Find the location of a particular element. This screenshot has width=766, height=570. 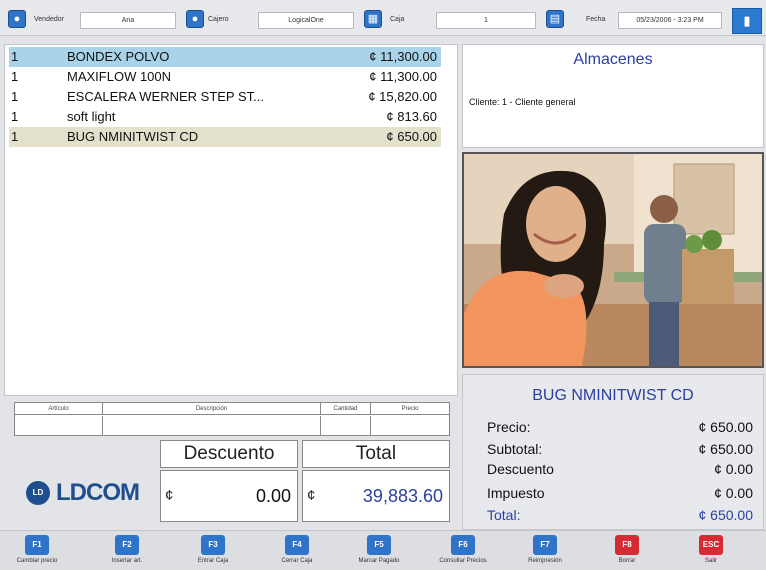

f5-button: F5 Marcar Pagado is located at coordinates (379, 549).